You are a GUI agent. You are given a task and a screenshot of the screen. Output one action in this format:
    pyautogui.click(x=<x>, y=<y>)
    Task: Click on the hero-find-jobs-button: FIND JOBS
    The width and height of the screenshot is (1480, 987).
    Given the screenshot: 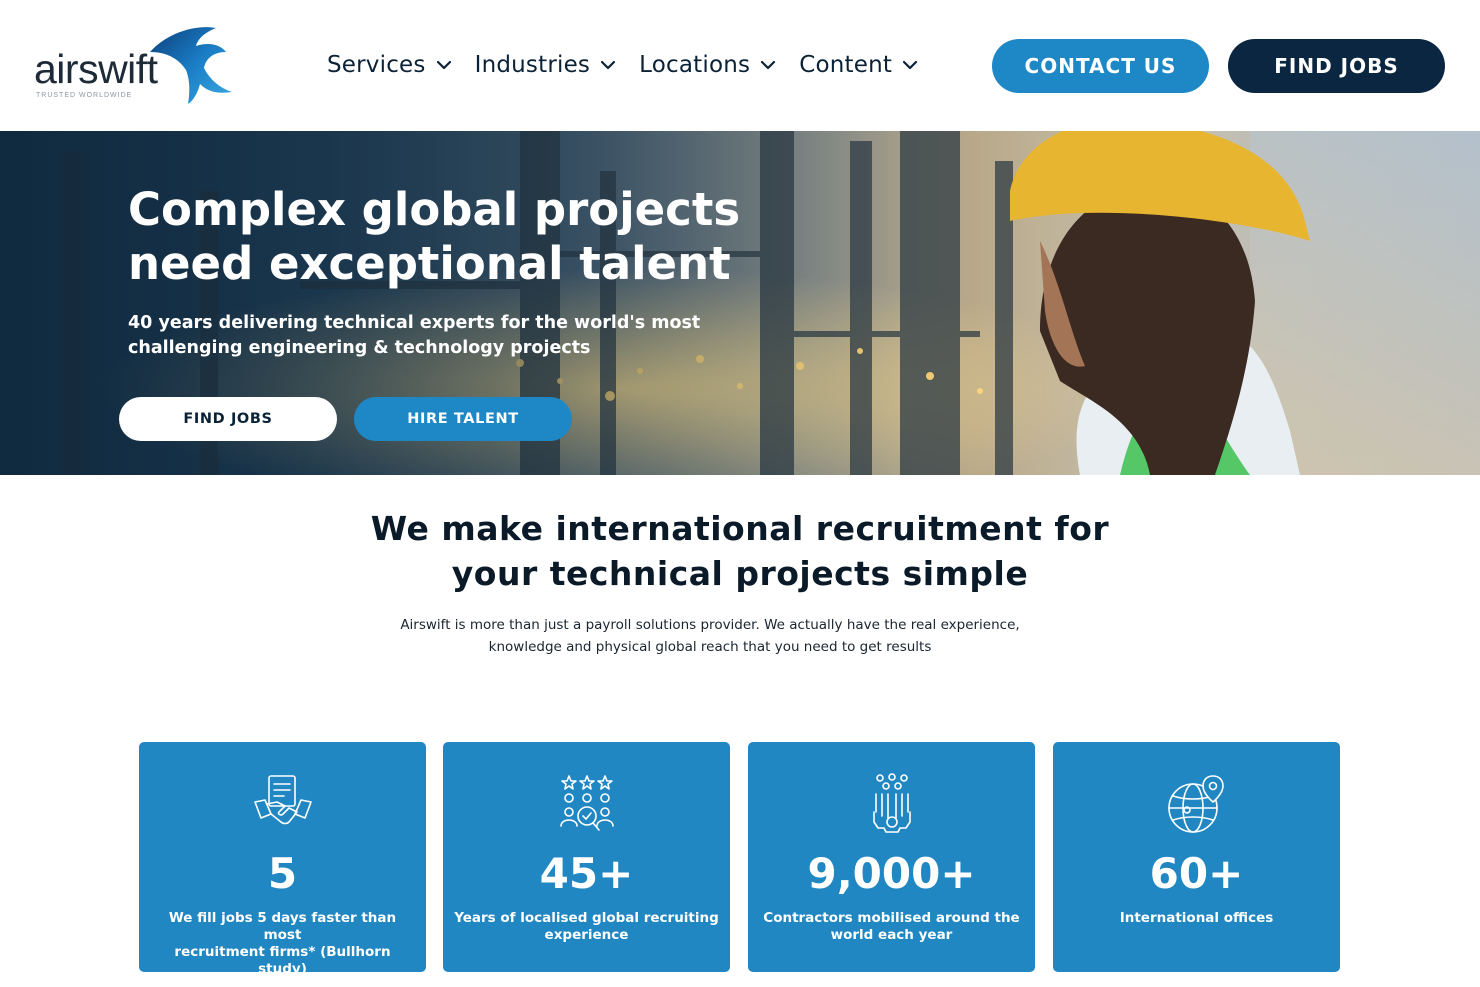 What is the action you would take?
    pyautogui.click(x=228, y=419)
    